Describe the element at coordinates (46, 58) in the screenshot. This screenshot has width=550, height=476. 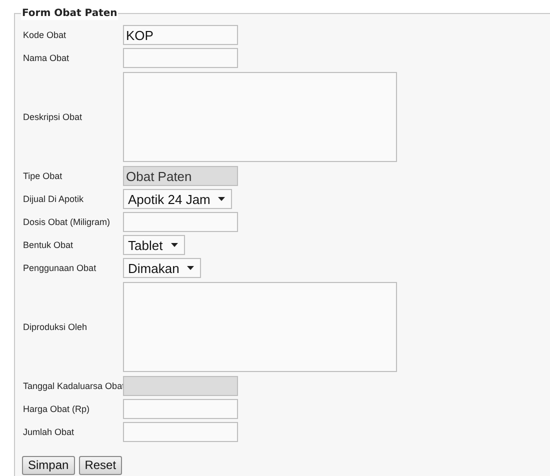
I see `field-label: Nama Obat` at that location.